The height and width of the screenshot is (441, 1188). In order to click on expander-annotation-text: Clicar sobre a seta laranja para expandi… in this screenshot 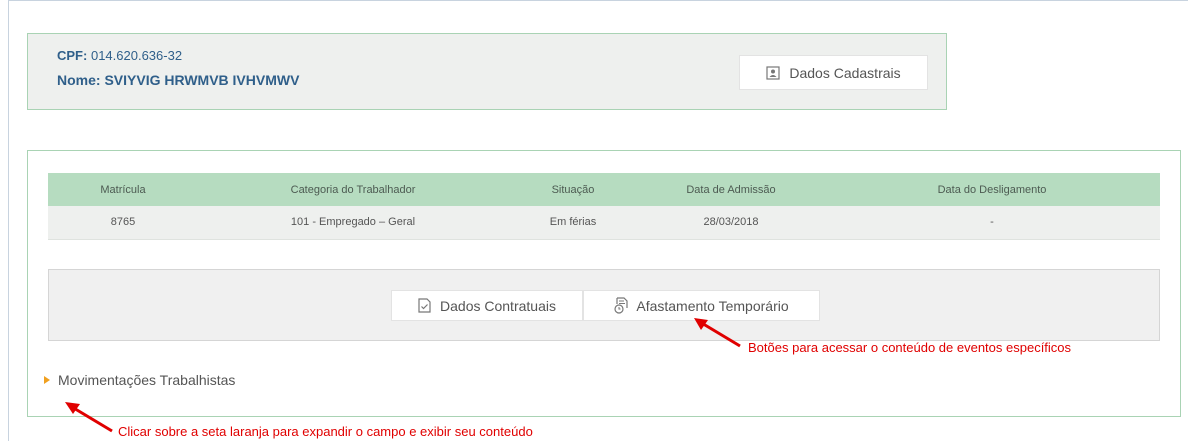, I will do `click(325, 431)`.